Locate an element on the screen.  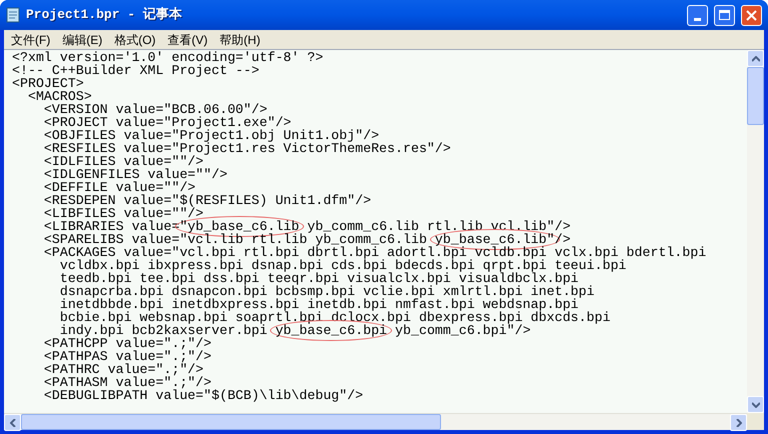
code-text: <SPARELIBS value="vcl.lib rtl.lib yb_comm_c6.lib is located at coordinates (234, 239).